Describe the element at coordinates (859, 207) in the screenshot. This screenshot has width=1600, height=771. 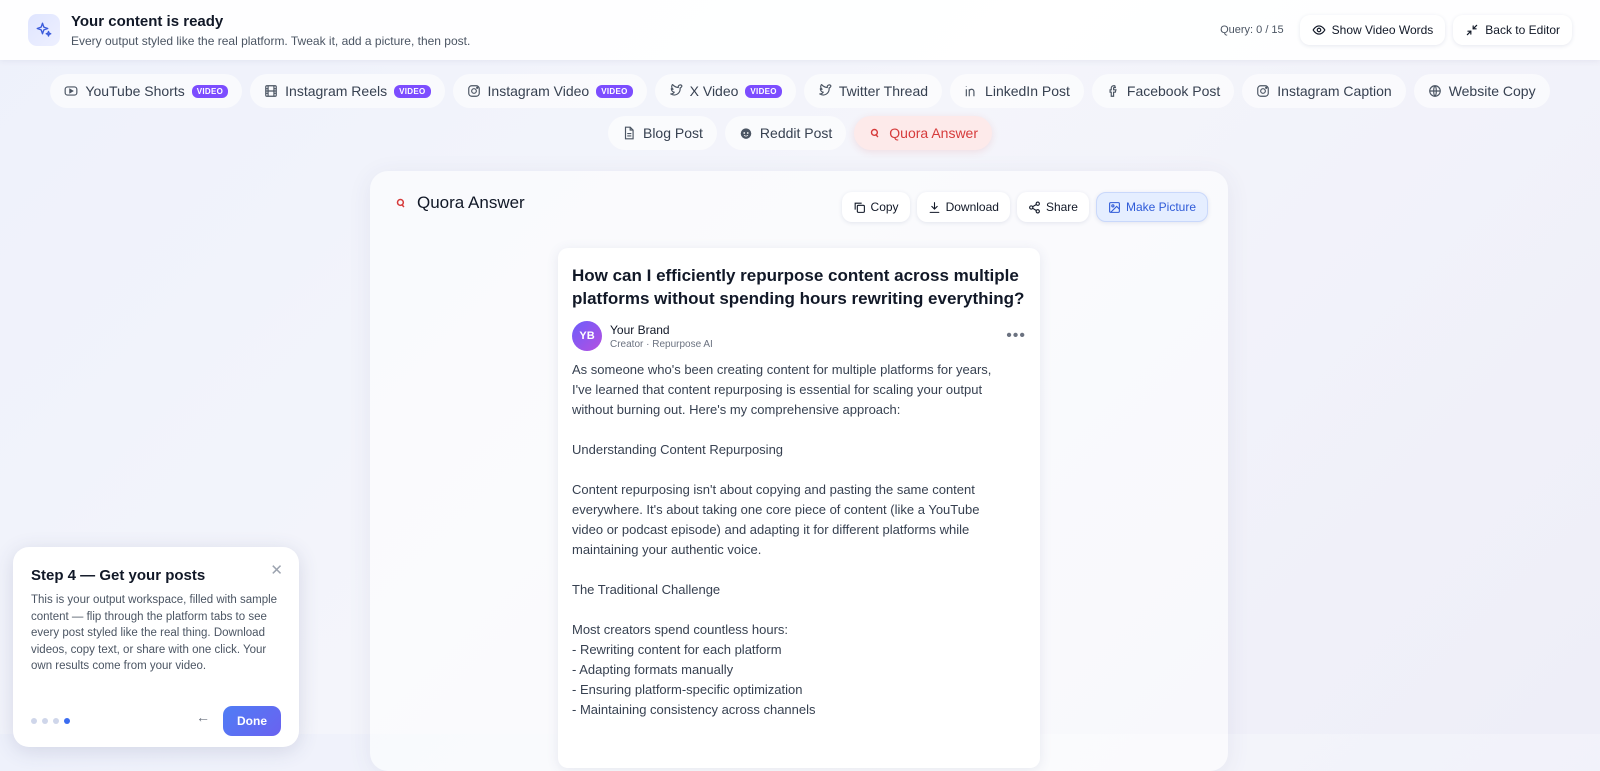
I see `copy-icon` at that location.